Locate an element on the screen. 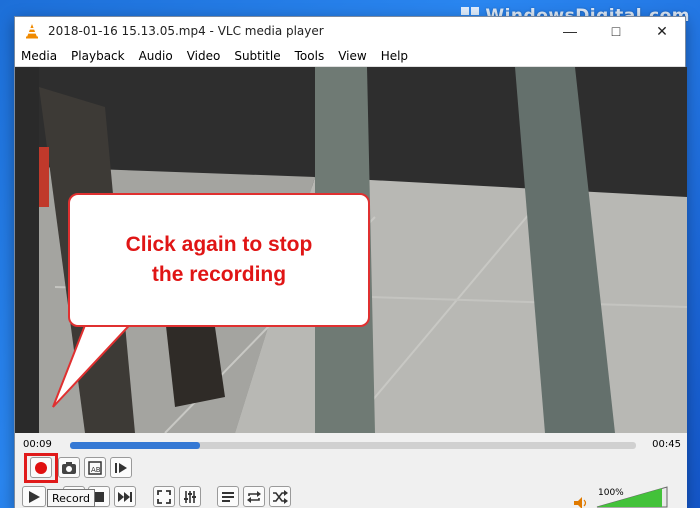 This screenshot has height=508, width=700. total-time: 00:45 is located at coordinates (666, 444).